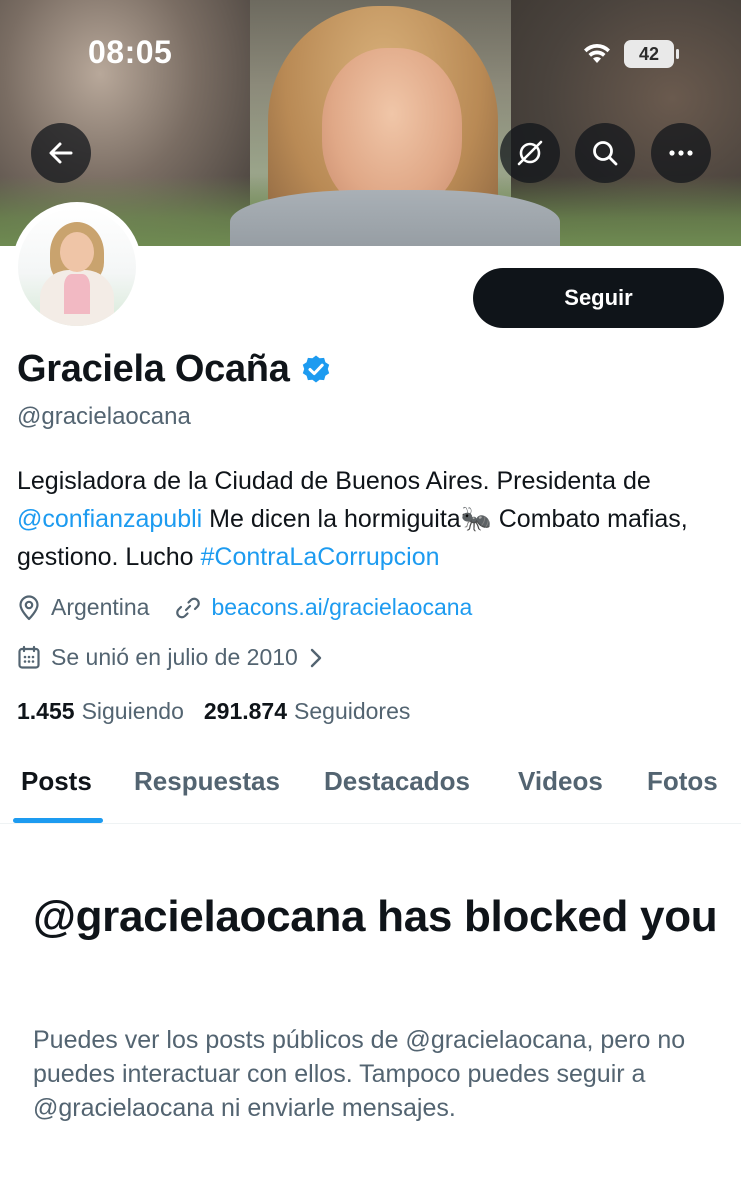 The height and width of the screenshot is (1200, 741). What do you see at coordinates (316, 657) in the screenshot?
I see `chevron-right-icon` at bounding box center [316, 657].